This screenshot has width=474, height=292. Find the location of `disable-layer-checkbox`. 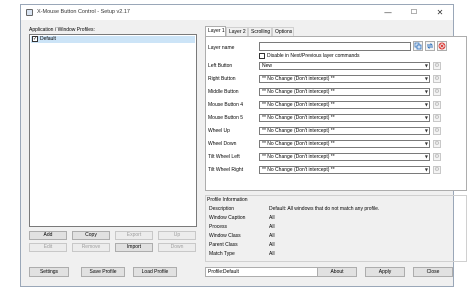

disable-layer-checkbox is located at coordinates (262, 56).